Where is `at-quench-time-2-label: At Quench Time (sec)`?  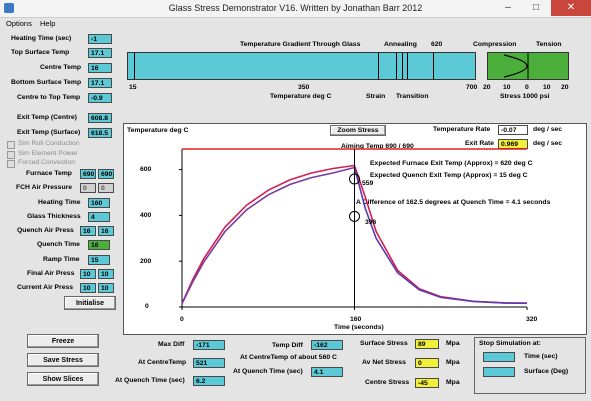
at-quench-time-2-label: At Quench Time (sec) is located at coordinates (268, 371).